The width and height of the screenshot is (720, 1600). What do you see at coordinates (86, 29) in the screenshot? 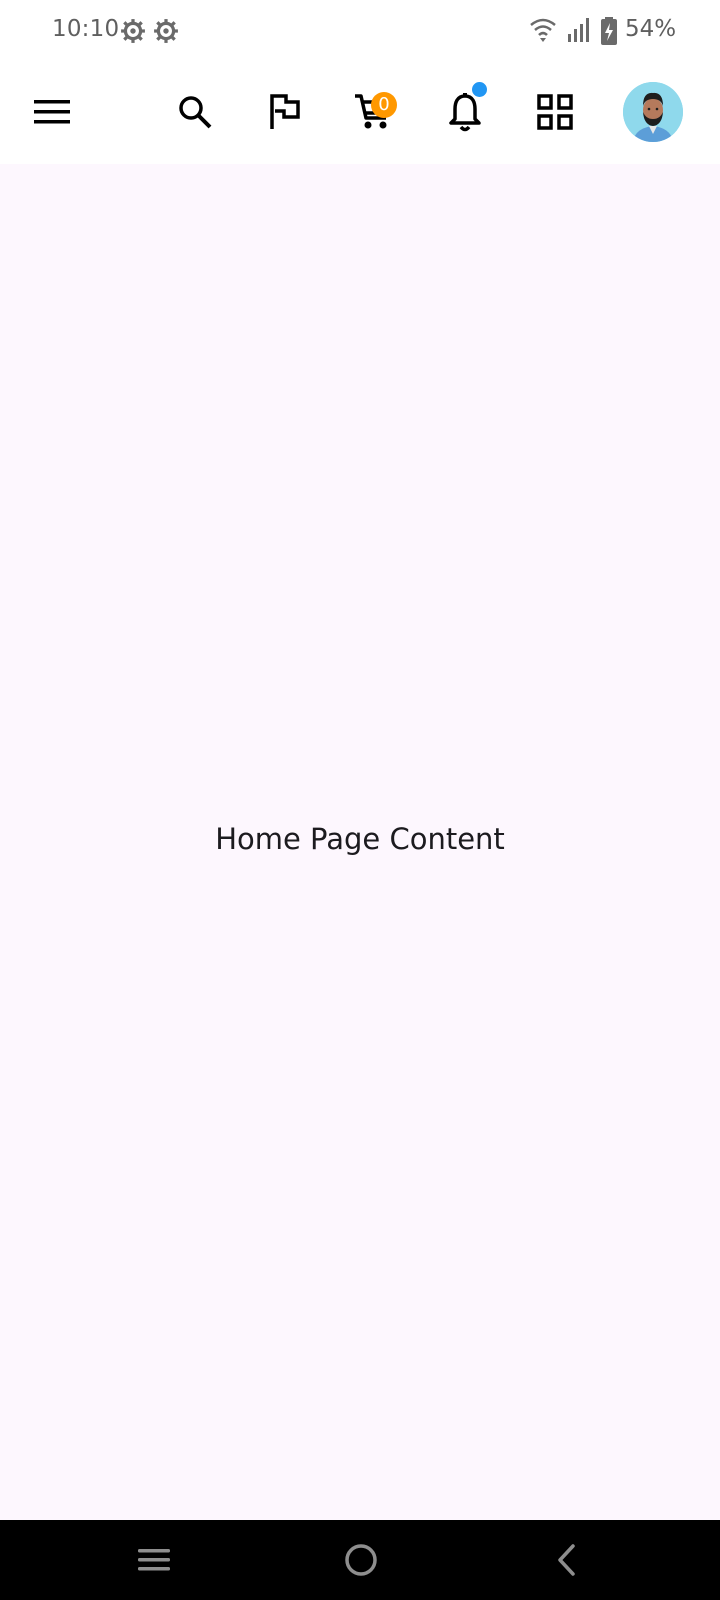
I see `status-time: 10:10` at bounding box center [86, 29].